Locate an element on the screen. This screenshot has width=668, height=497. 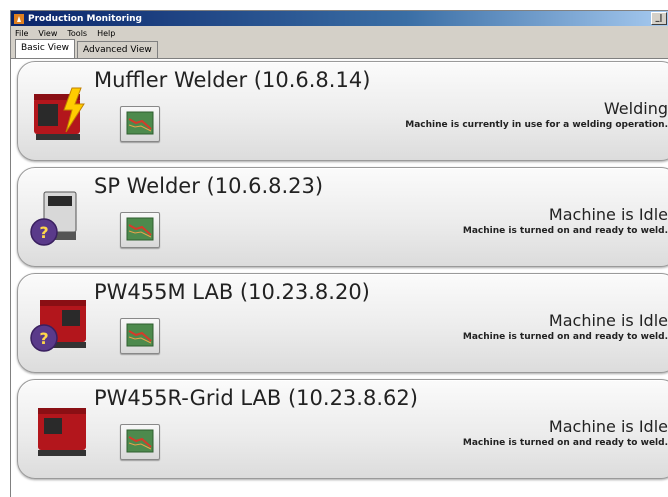
machine-name: PW455R-Grid LAB (10.23.8.62) is located at coordinates (256, 398).